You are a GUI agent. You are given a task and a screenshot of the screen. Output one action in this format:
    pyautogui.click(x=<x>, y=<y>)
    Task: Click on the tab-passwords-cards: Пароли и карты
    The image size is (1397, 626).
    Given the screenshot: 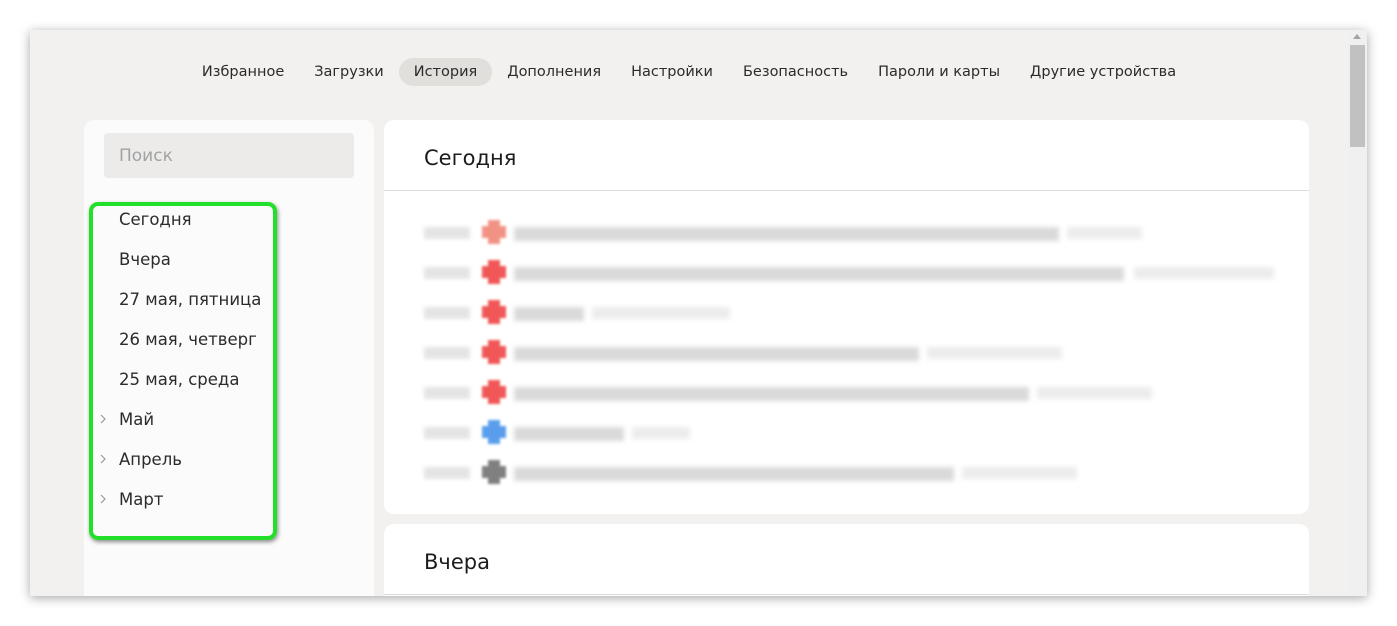 What is the action you would take?
    pyautogui.click(x=939, y=72)
    